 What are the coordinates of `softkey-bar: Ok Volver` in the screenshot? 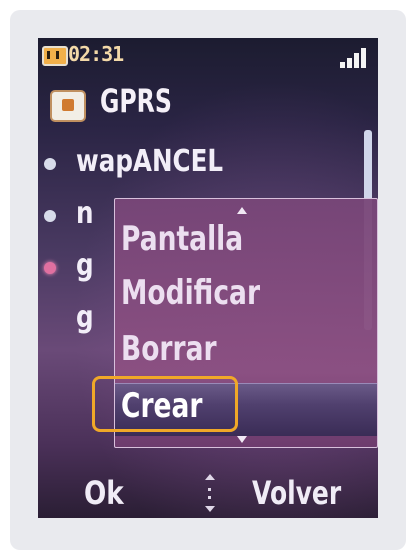 It's located at (208, 494).